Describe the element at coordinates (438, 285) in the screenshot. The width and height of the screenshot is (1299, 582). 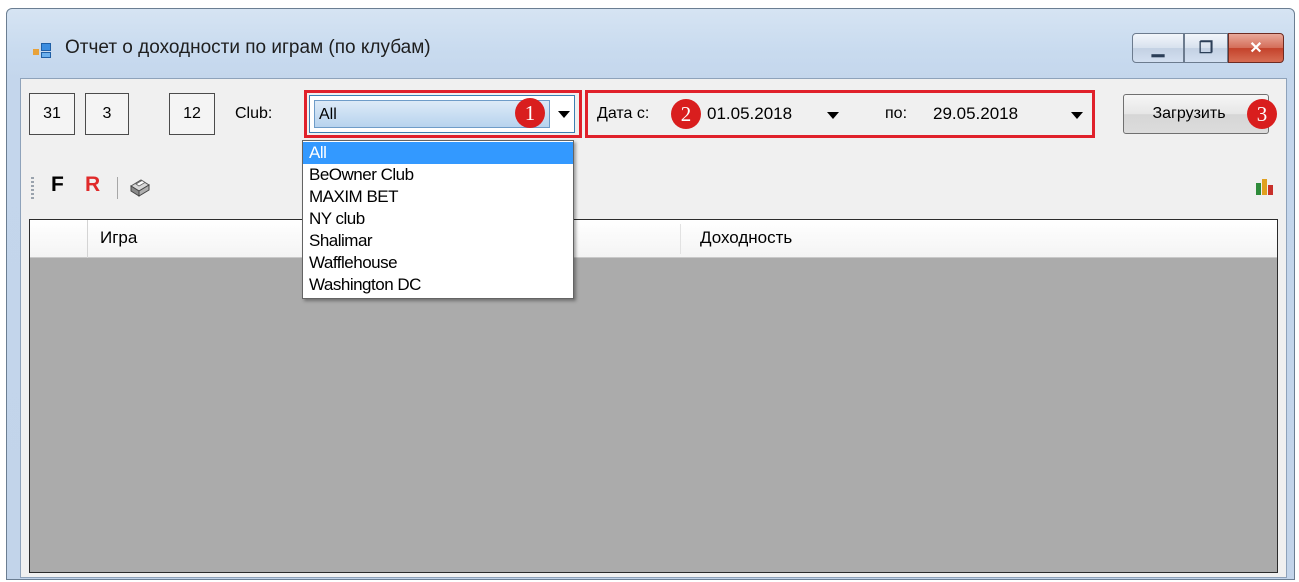
I see `club-option-washington-dc: Washington DC` at that location.